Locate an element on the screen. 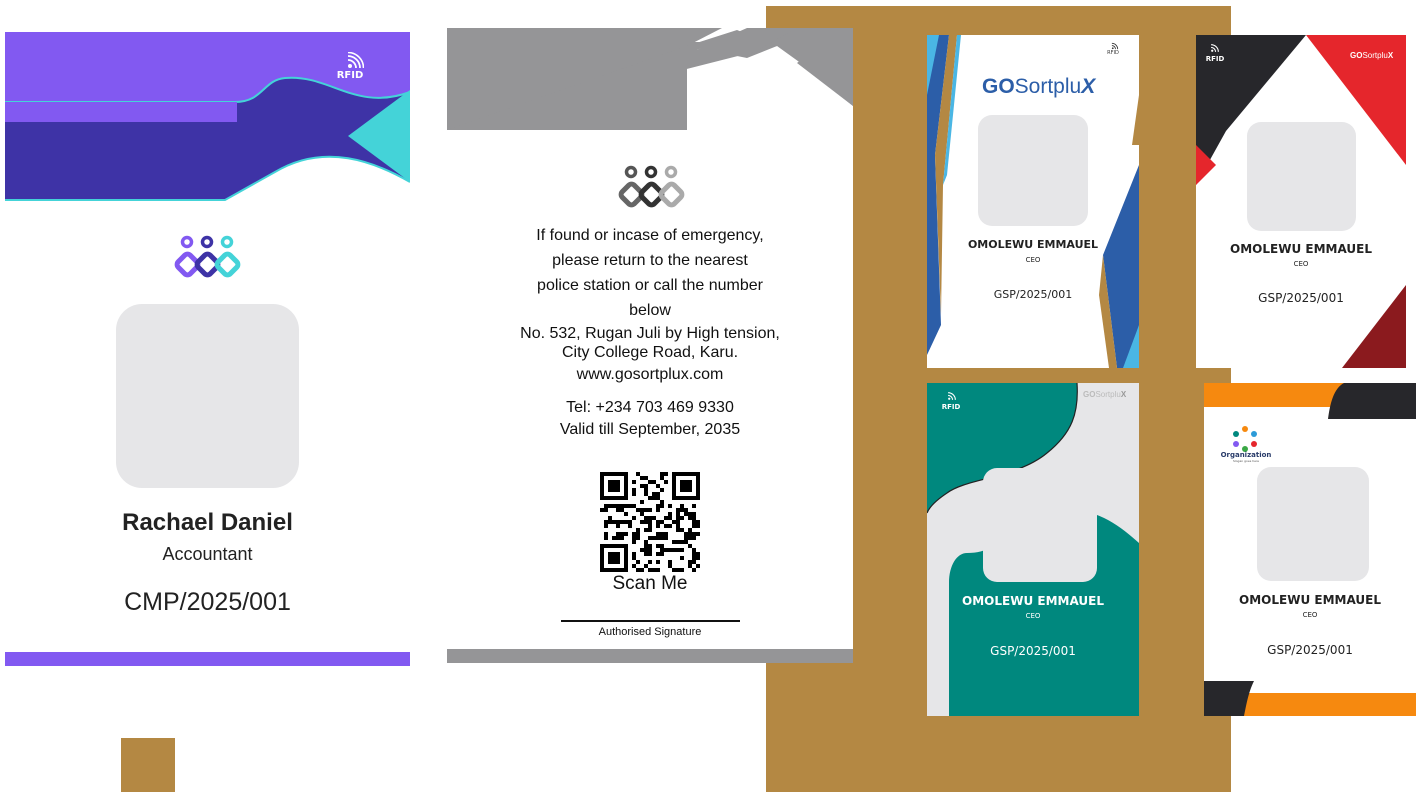  back-header-band is located at coordinates (650, 79).